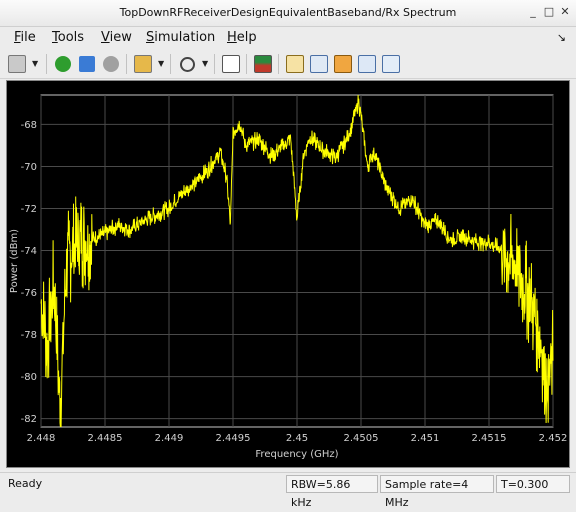 Image resolution: width=576 pixels, height=512 pixels. I want to click on x-tick-label: 2.448, so click(41, 438).